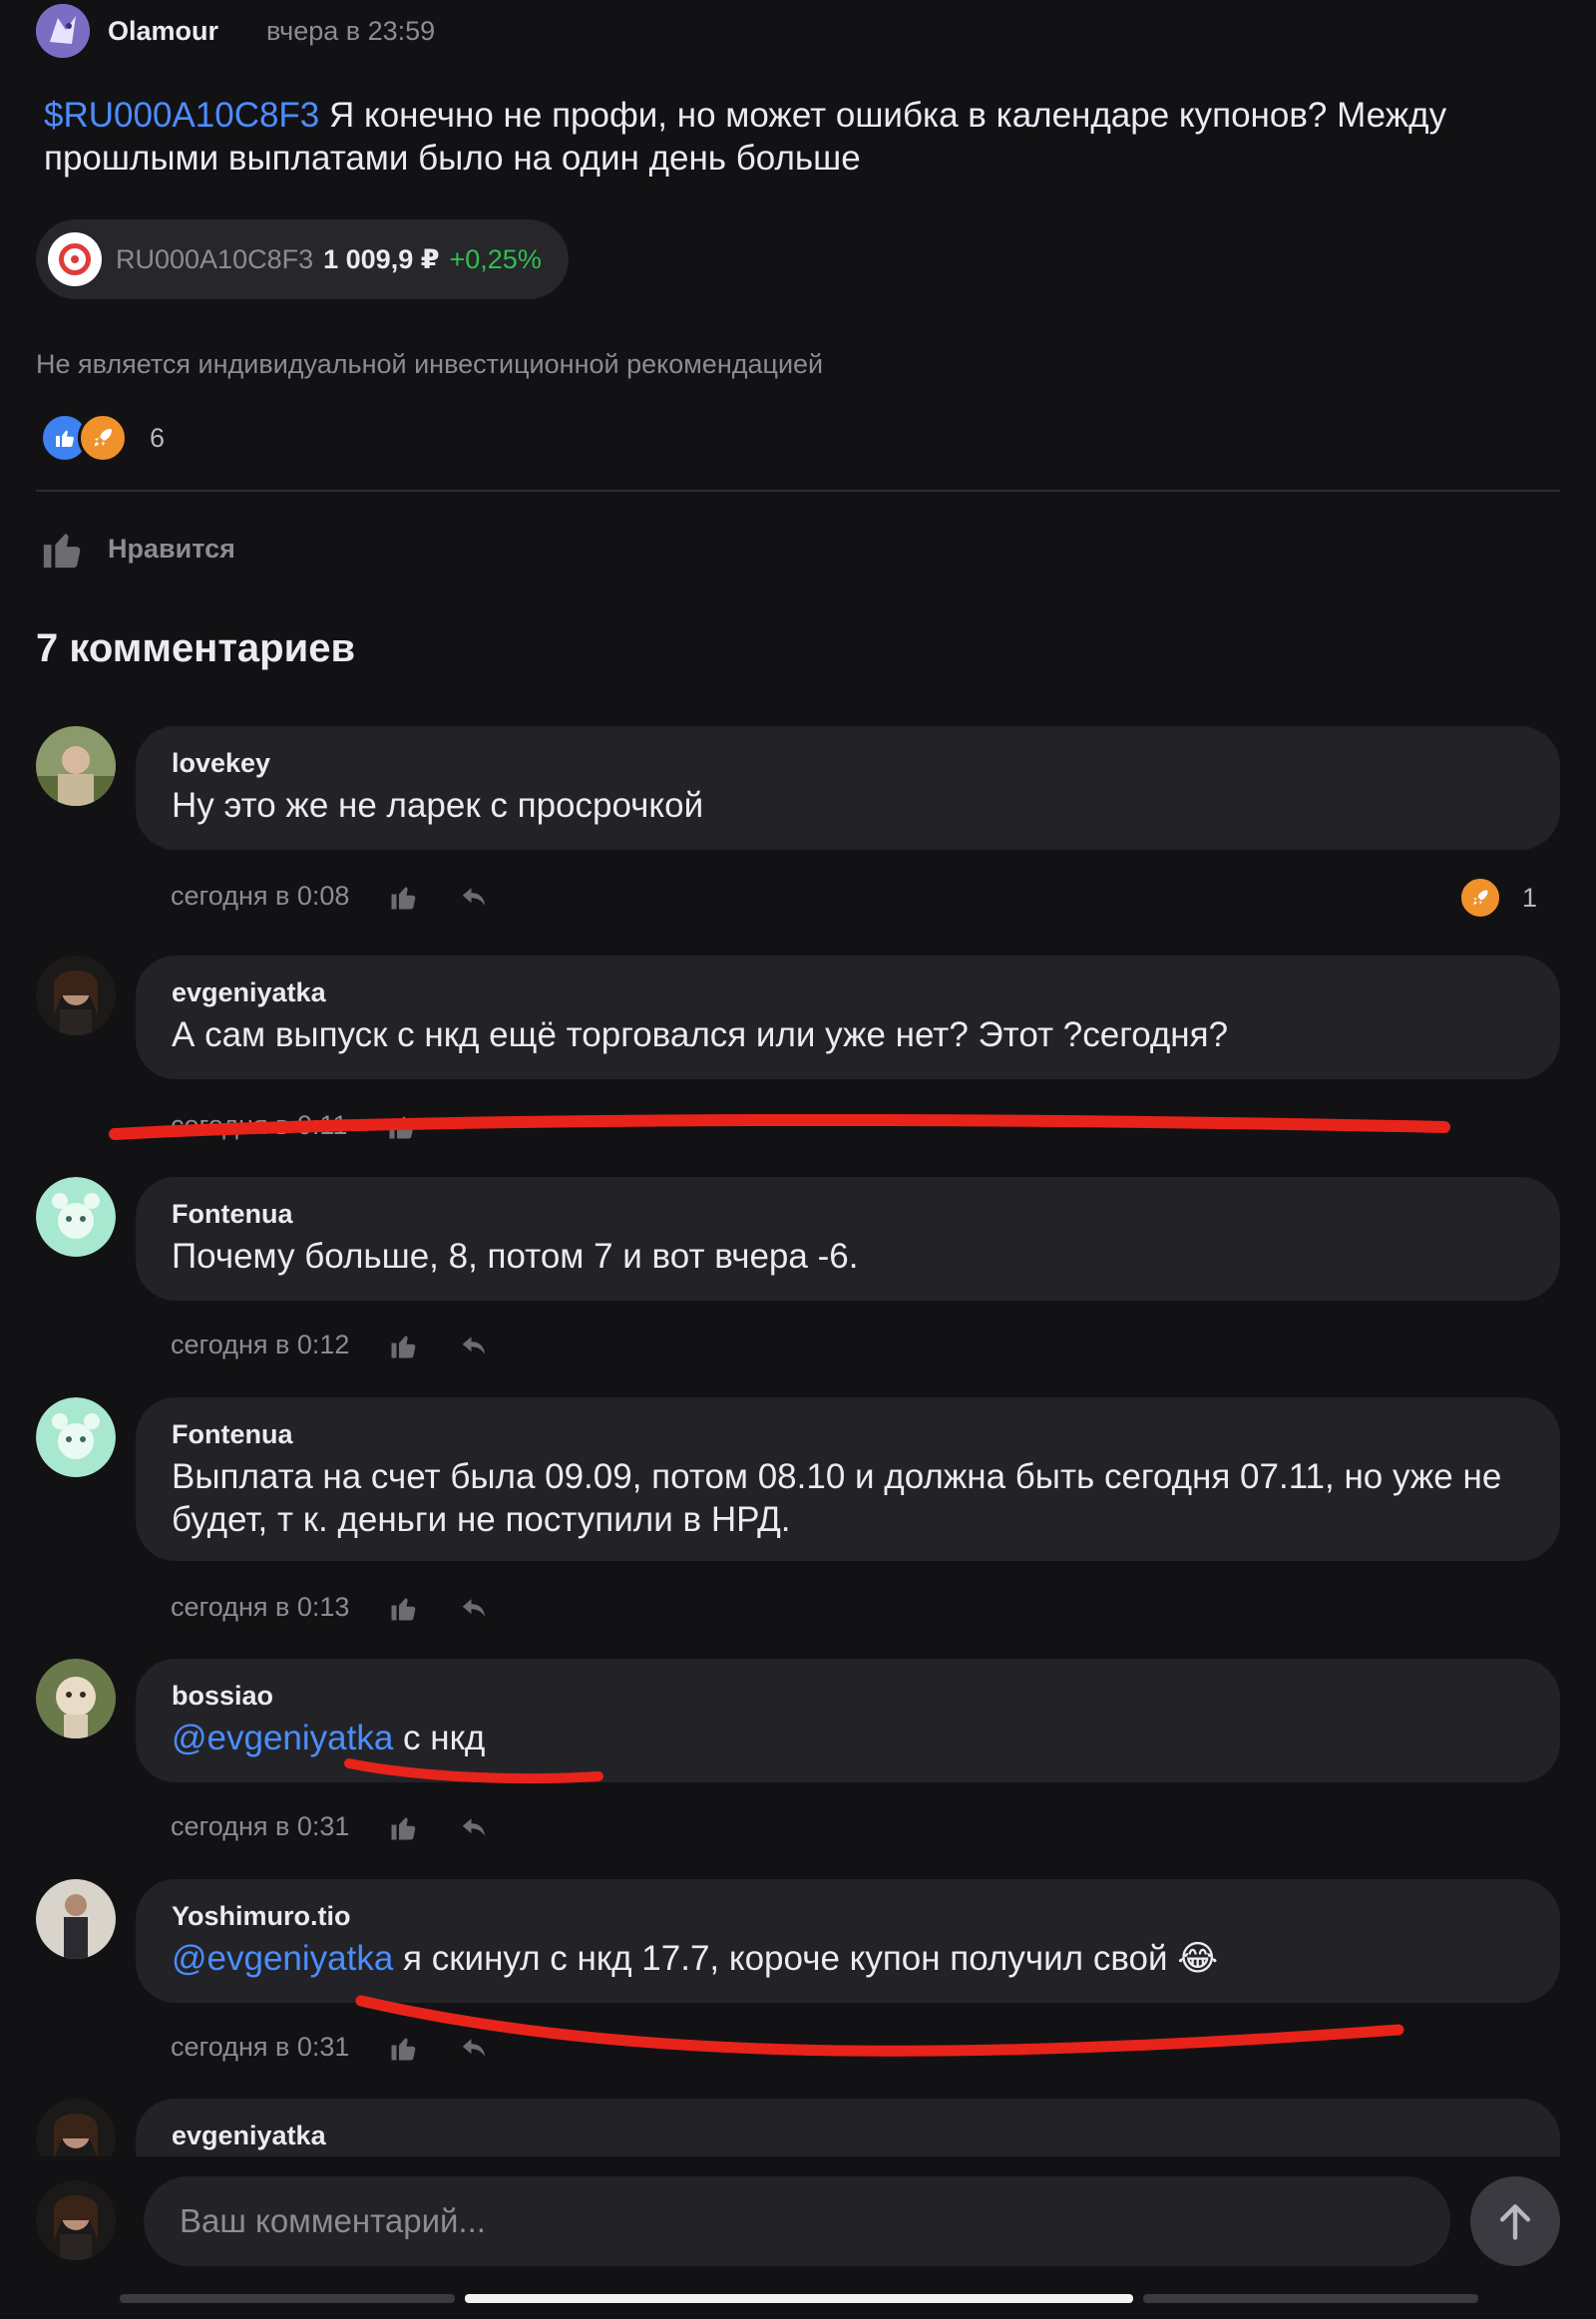 The width and height of the screenshot is (1596, 2319). What do you see at coordinates (495, 258) in the screenshot?
I see `instrument-change: +0,25%` at bounding box center [495, 258].